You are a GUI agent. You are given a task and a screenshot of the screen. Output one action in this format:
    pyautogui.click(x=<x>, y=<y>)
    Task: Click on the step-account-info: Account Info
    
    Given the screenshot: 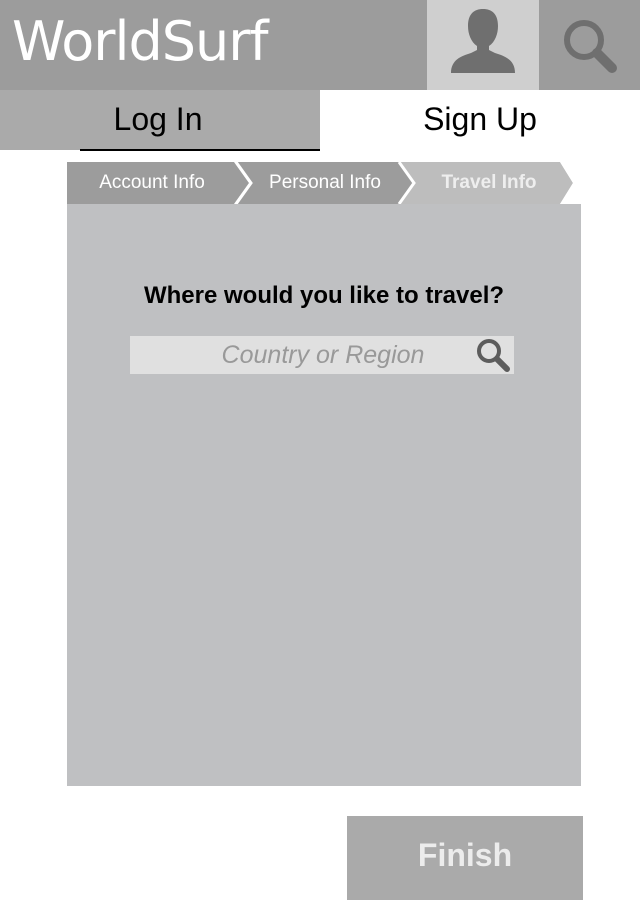 What is the action you would take?
    pyautogui.click(x=152, y=183)
    